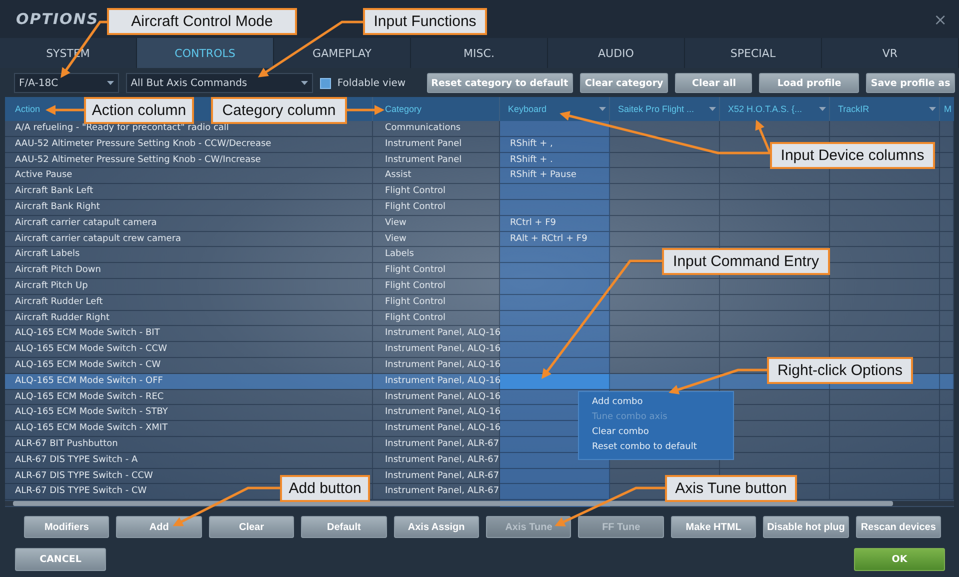 Image resolution: width=959 pixels, height=577 pixels. I want to click on table-cell: RShift + Pause, so click(555, 176).